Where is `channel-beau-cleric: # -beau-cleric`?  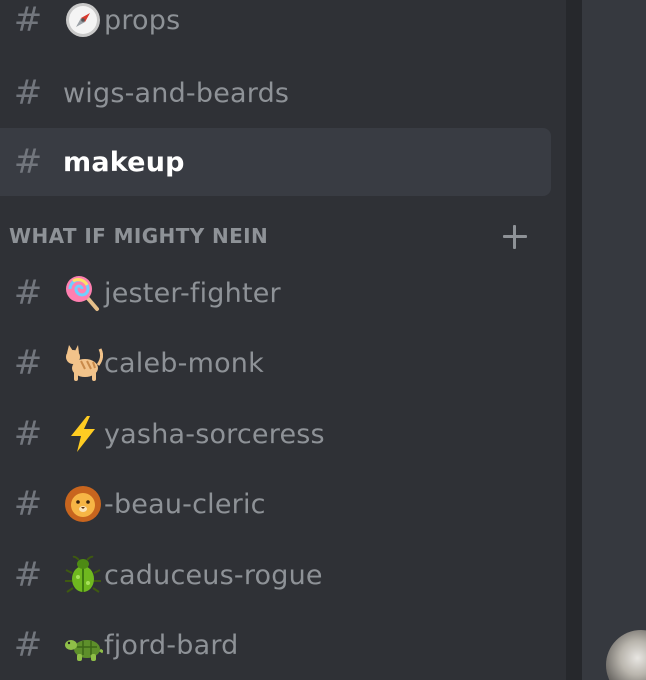
channel-beau-cleric: # -beau-cleric is located at coordinates (275, 504).